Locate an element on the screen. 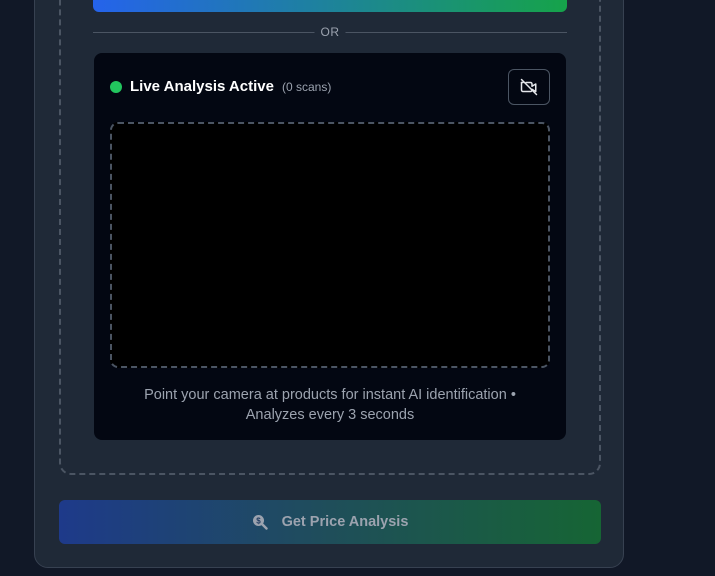  live-status: Live Analysis Active (0 scans) is located at coordinates (220, 86).